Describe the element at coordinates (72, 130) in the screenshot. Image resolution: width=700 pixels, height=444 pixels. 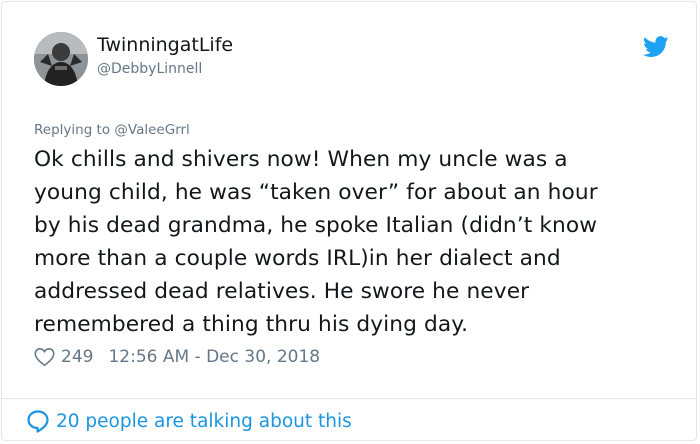
I see `reply-prefix: Replying to` at that location.